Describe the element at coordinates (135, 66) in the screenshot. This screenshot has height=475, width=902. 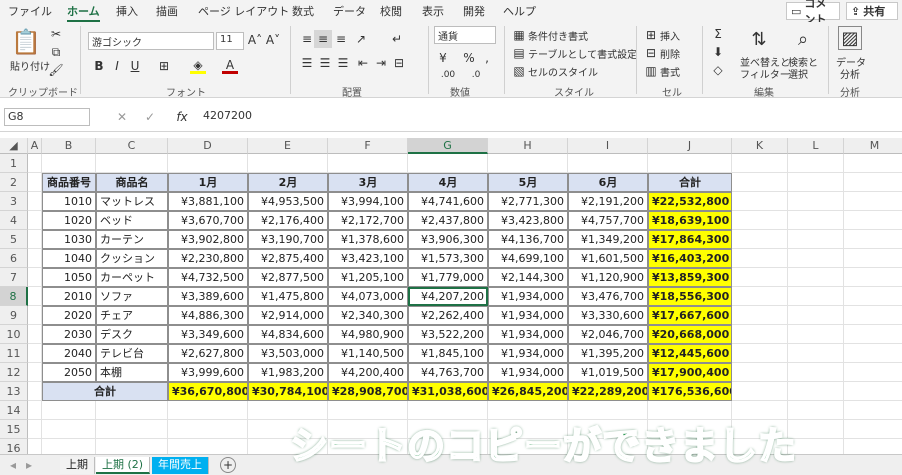
I see `underline-button: U` at that location.